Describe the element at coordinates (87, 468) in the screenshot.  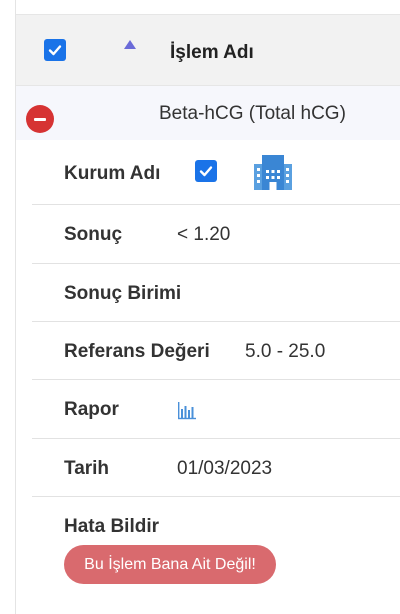
I see `date-label: Tarih` at that location.